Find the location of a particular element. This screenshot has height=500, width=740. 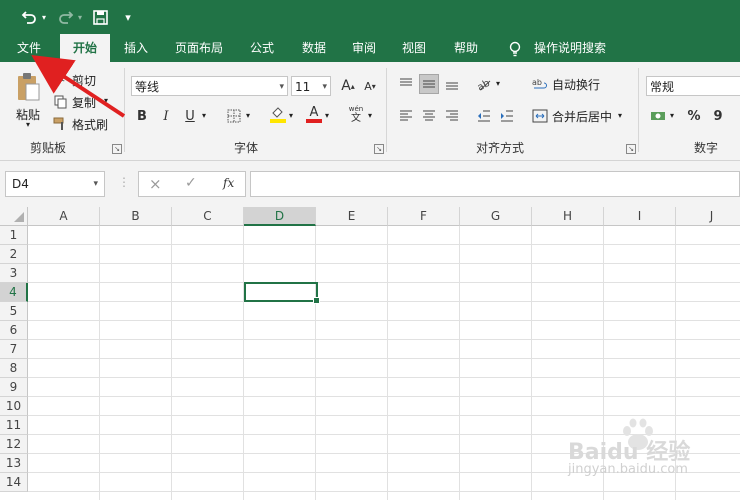

undo-icon is located at coordinates (29, 17).